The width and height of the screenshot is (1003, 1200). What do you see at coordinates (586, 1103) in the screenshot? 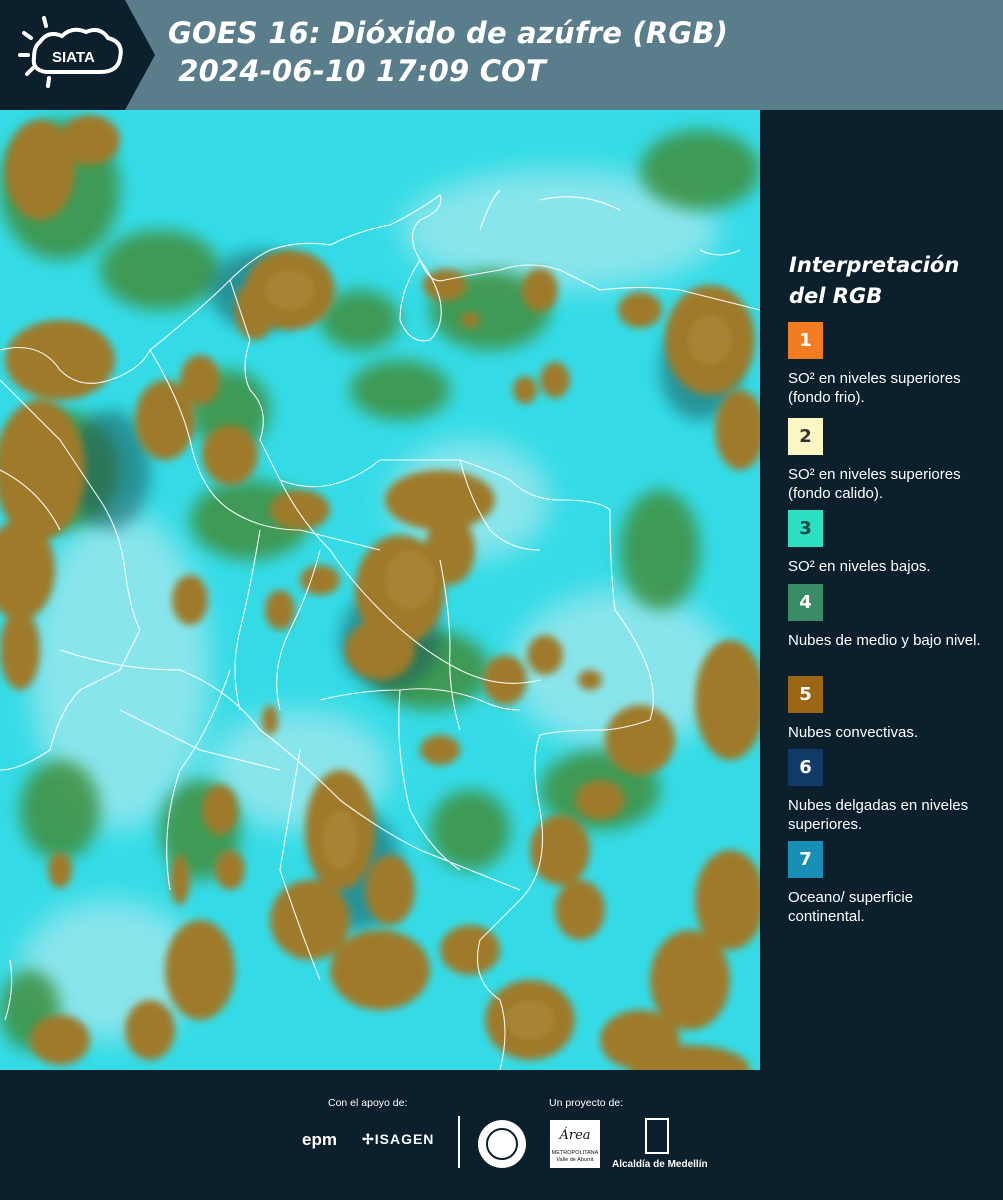
I see `project-label: Un proyecto de:` at bounding box center [586, 1103].